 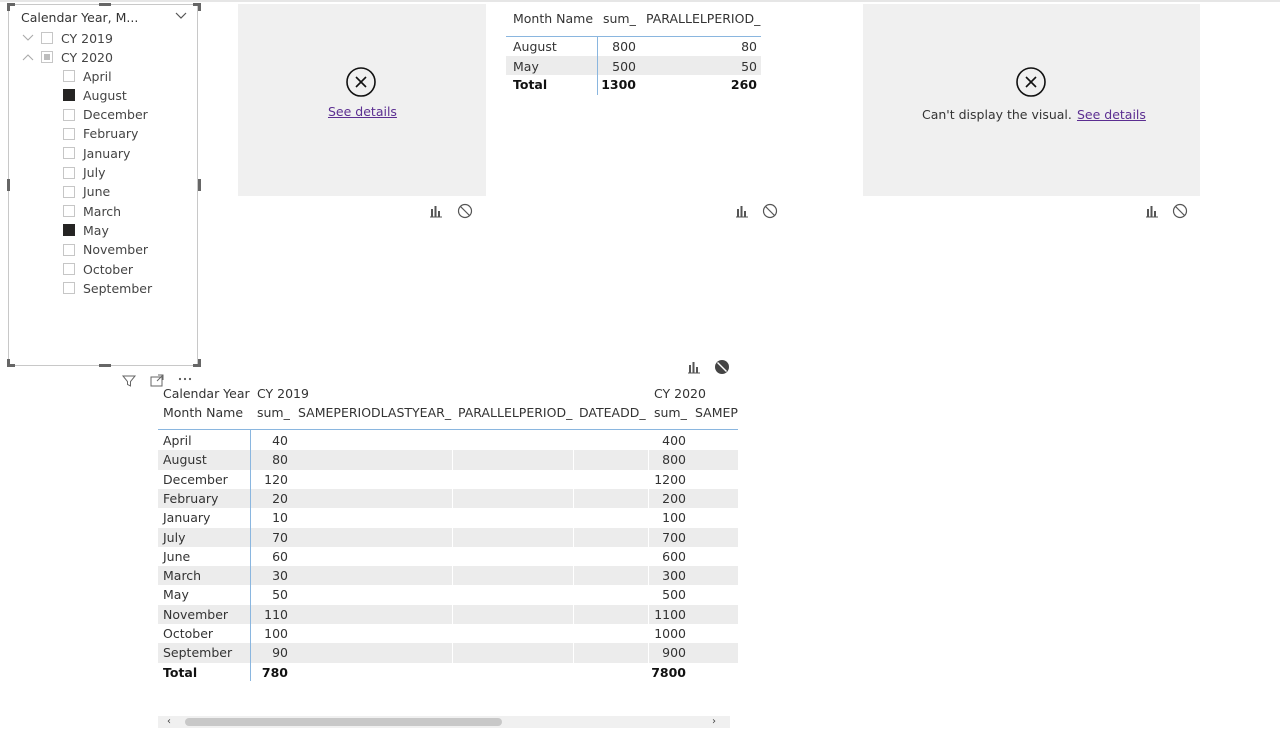 What do you see at coordinates (670, 633) in the screenshot?
I see `table-cell: 1000` at bounding box center [670, 633].